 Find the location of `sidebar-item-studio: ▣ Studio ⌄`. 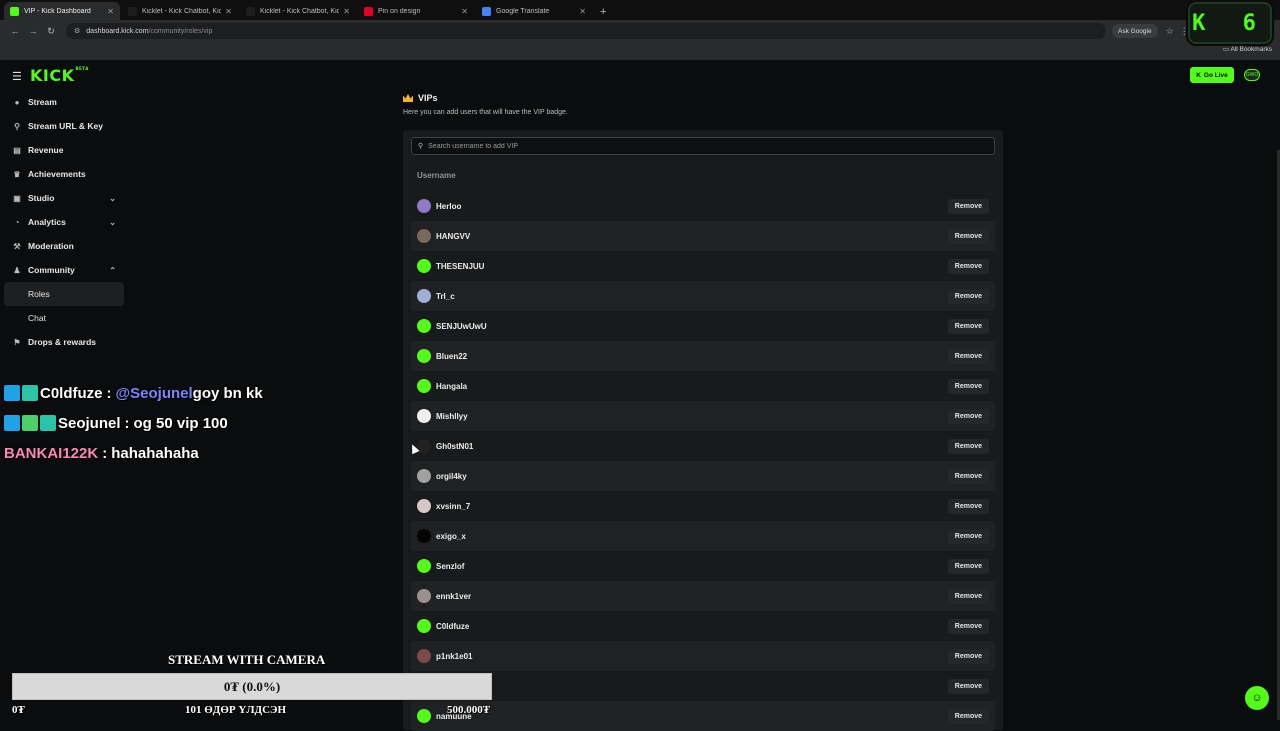

sidebar-item-studio: ▣ Studio ⌄ is located at coordinates (64, 198).